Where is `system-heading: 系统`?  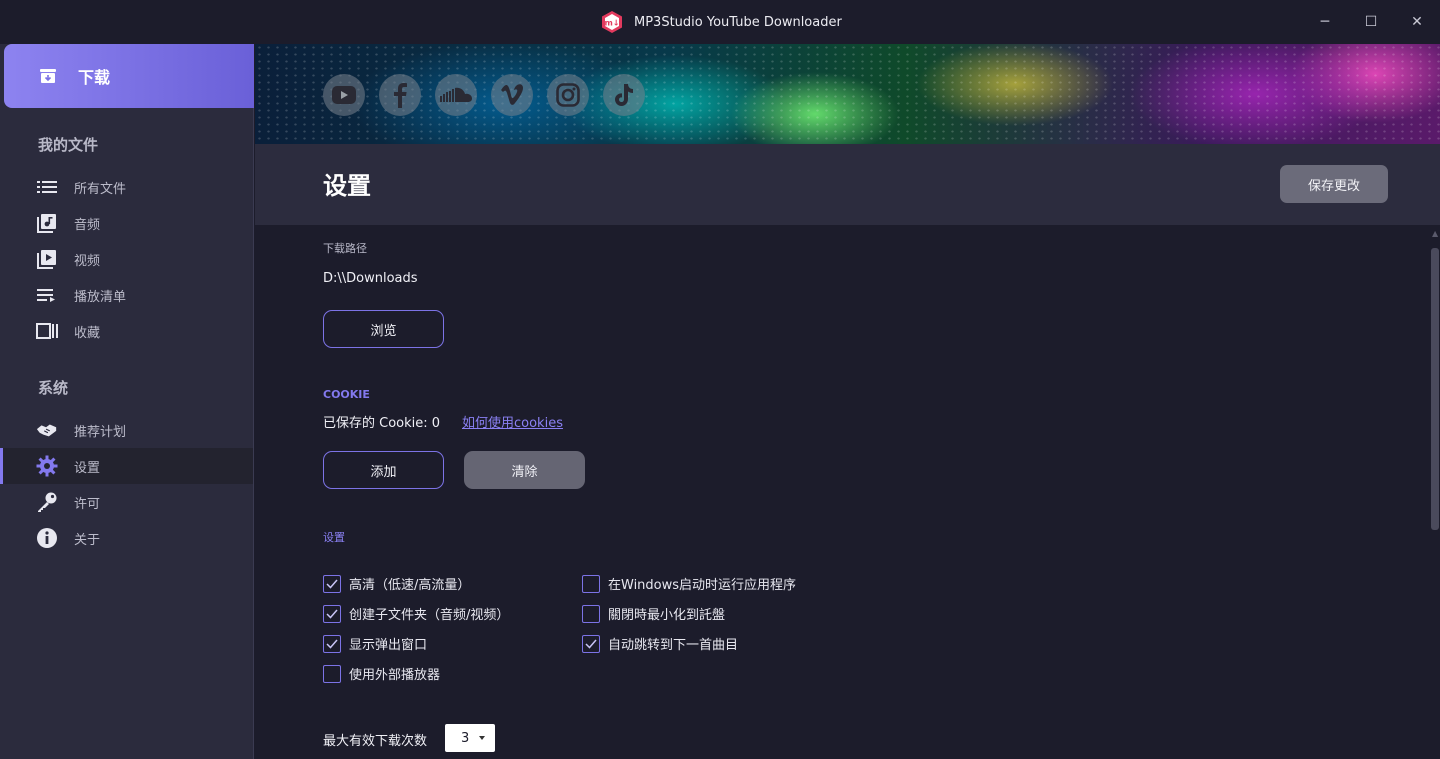
system-heading: 系统 is located at coordinates (53, 388).